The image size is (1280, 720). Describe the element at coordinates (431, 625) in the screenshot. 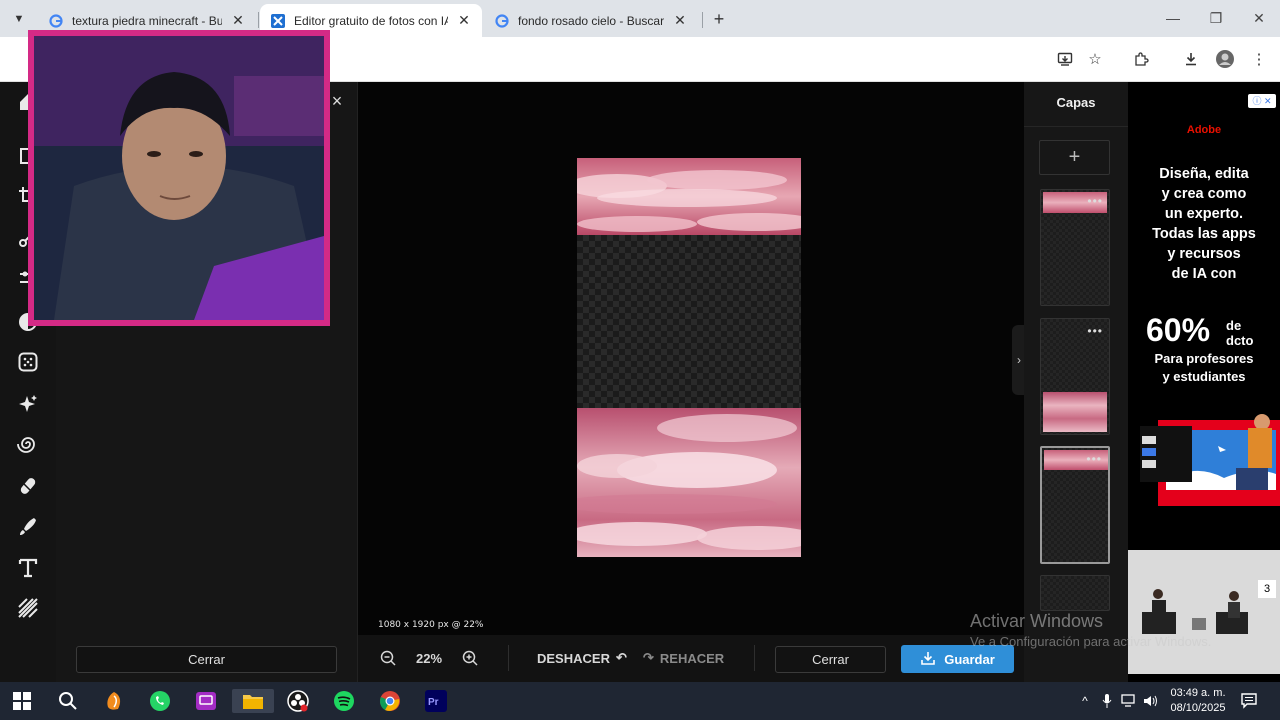

I see `canvas-size-label: 1080 x 1920 px @ 22%` at that location.